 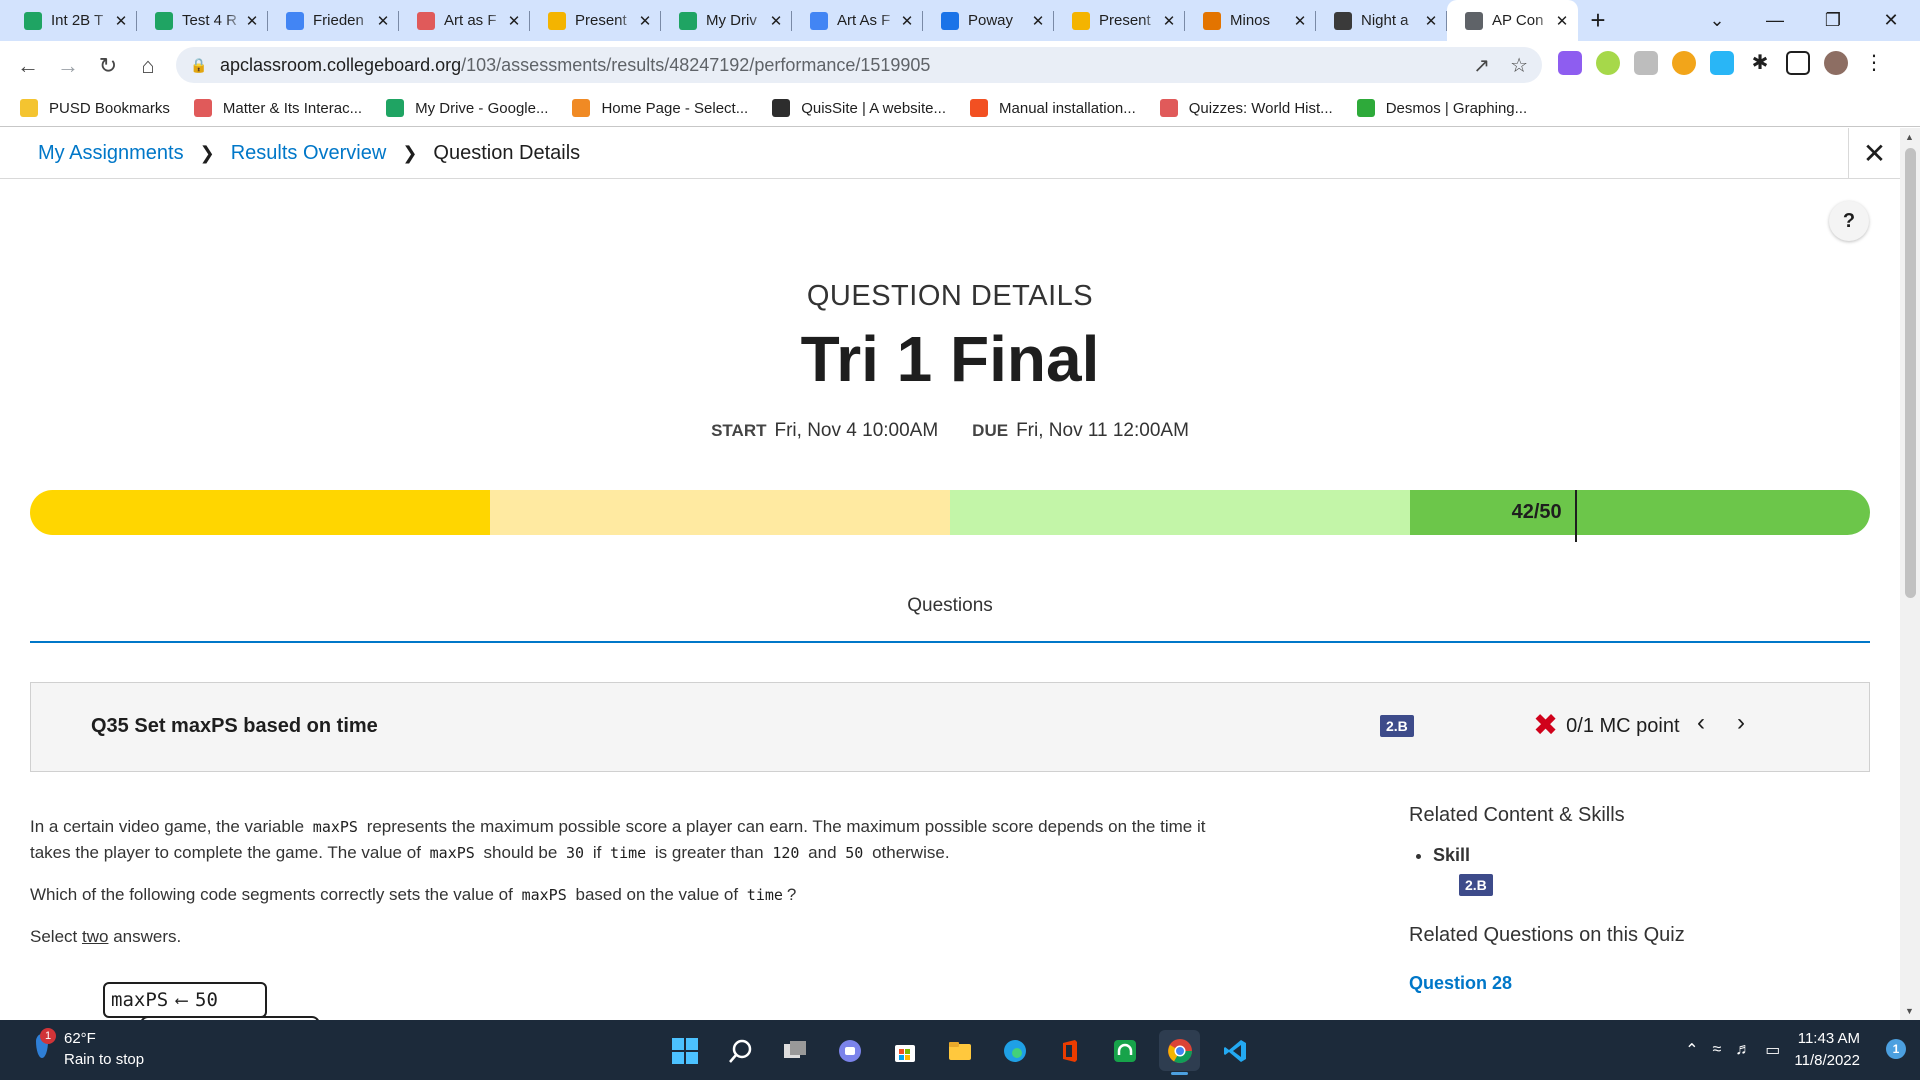 I want to click on accessibility-icon, so click(x=950, y=20).